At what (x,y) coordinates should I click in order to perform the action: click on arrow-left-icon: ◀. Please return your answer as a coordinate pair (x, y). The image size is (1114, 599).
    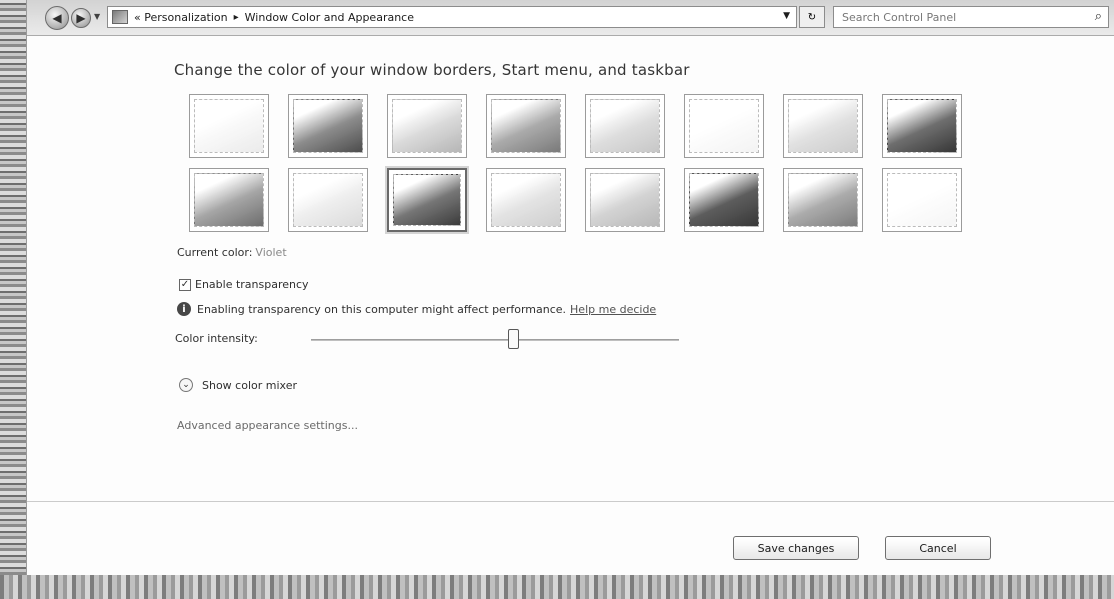
    Looking at the image, I should click on (57, 18).